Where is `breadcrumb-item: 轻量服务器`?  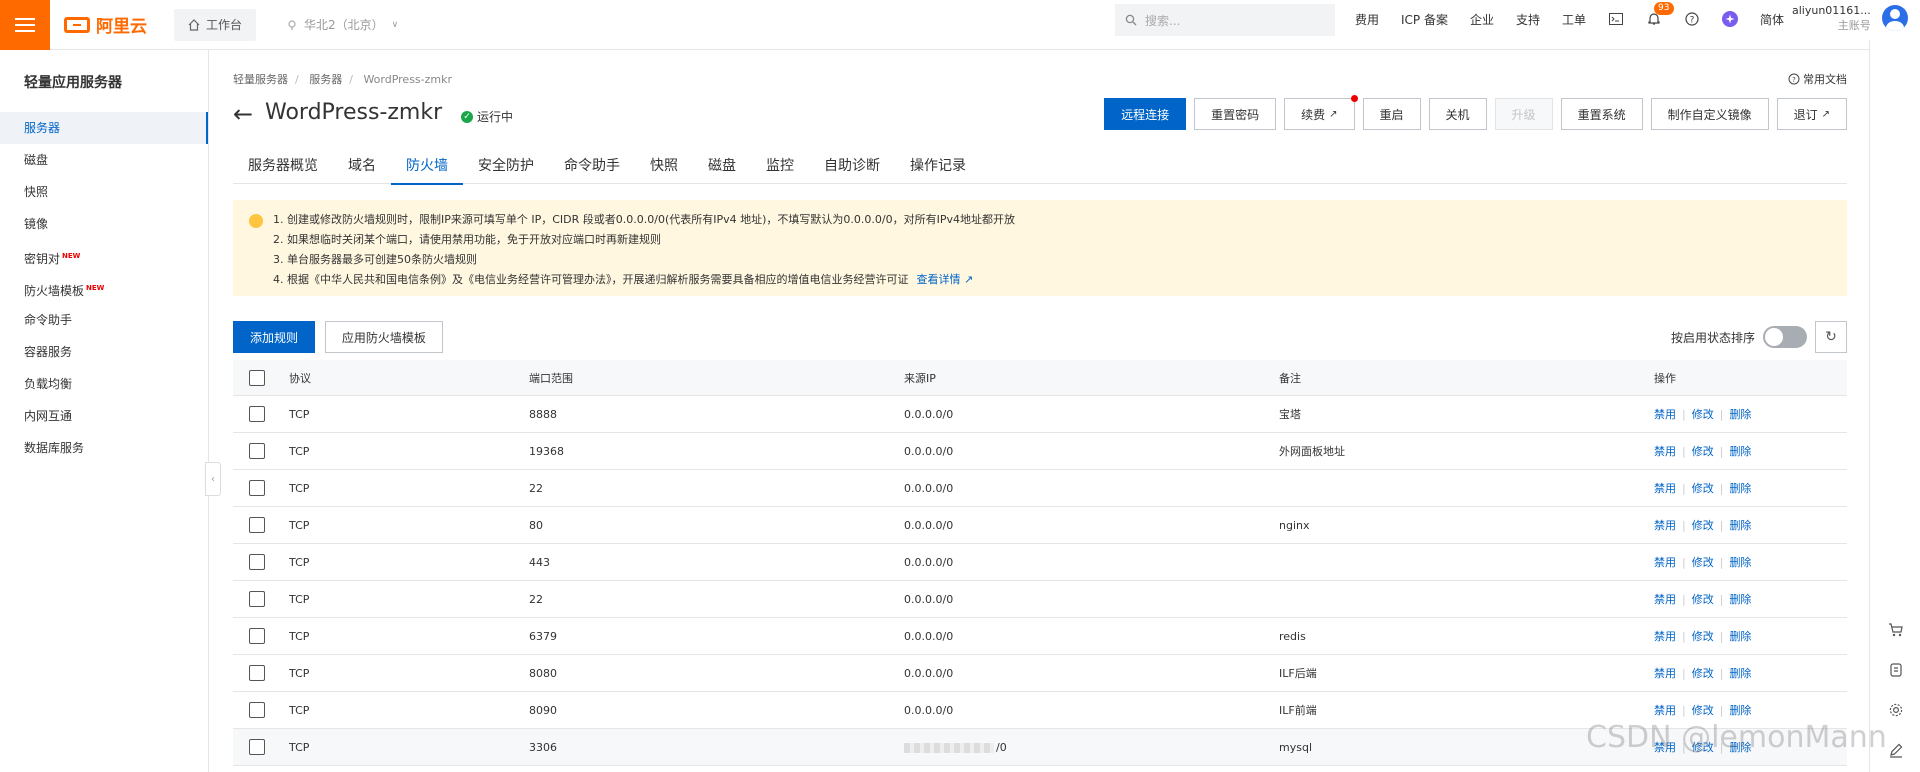 breadcrumb-item: 轻量服务器 is located at coordinates (260, 79).